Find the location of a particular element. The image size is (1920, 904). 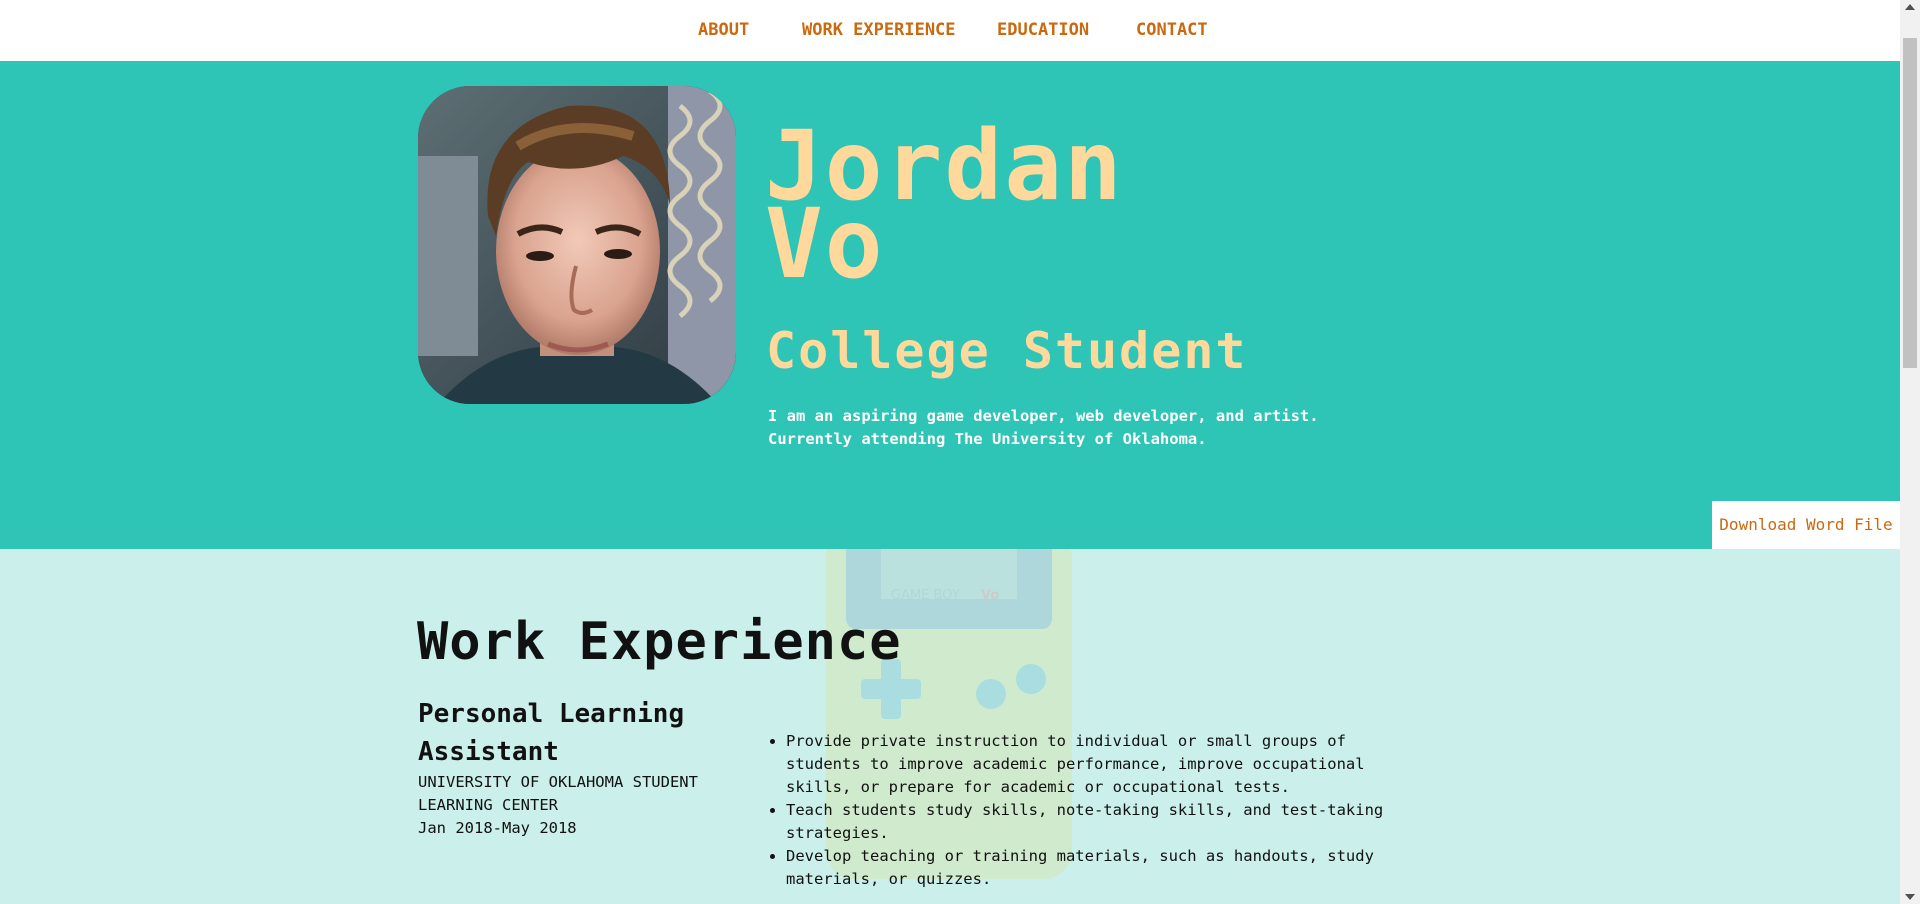

watermark-text: GAME BOY is located at coordinates (925, 595).